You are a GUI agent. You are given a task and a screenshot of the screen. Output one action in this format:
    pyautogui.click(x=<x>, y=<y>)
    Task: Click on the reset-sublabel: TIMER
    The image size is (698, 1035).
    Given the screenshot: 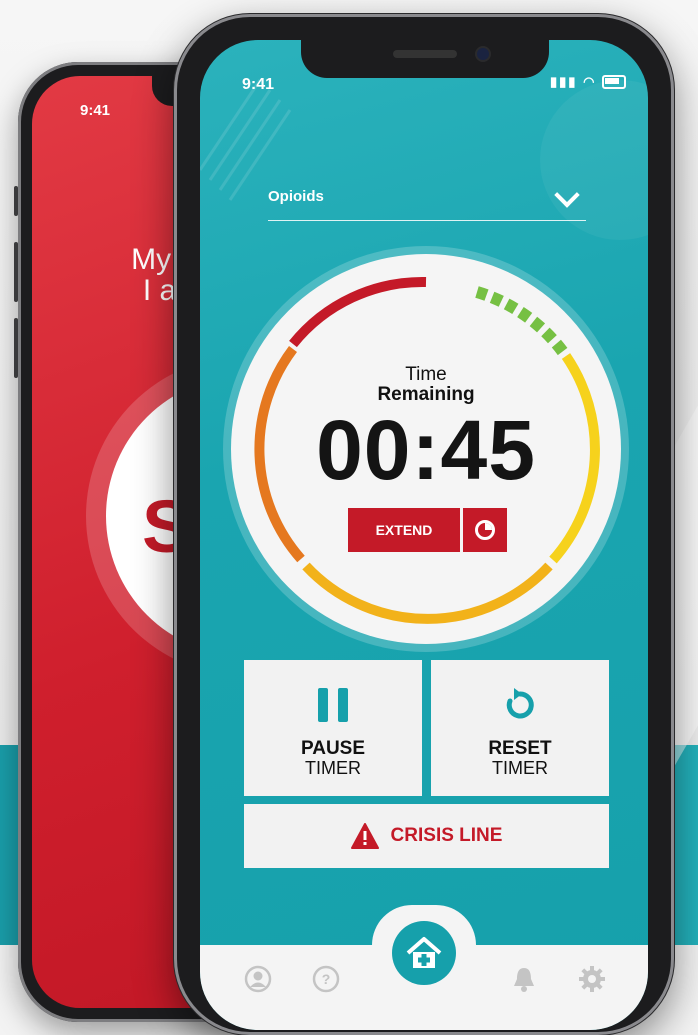 What is the action you would take?
    pyautogui.click(x=520, y=768)
    